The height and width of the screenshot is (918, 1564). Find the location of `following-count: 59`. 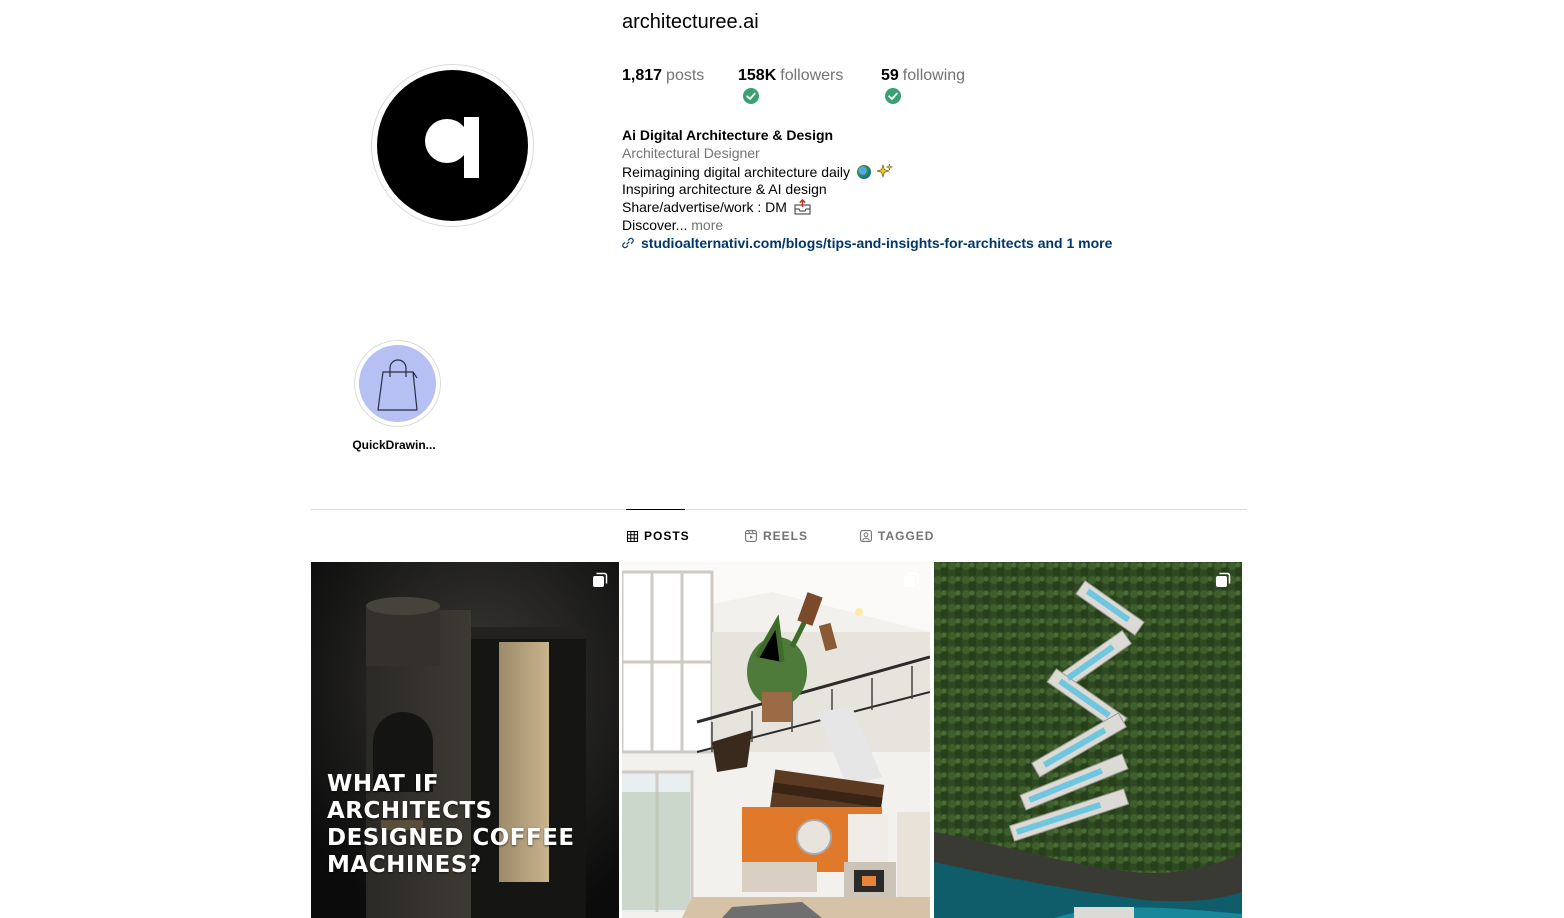

following-count: 59 is located at coordinates (890, 75).